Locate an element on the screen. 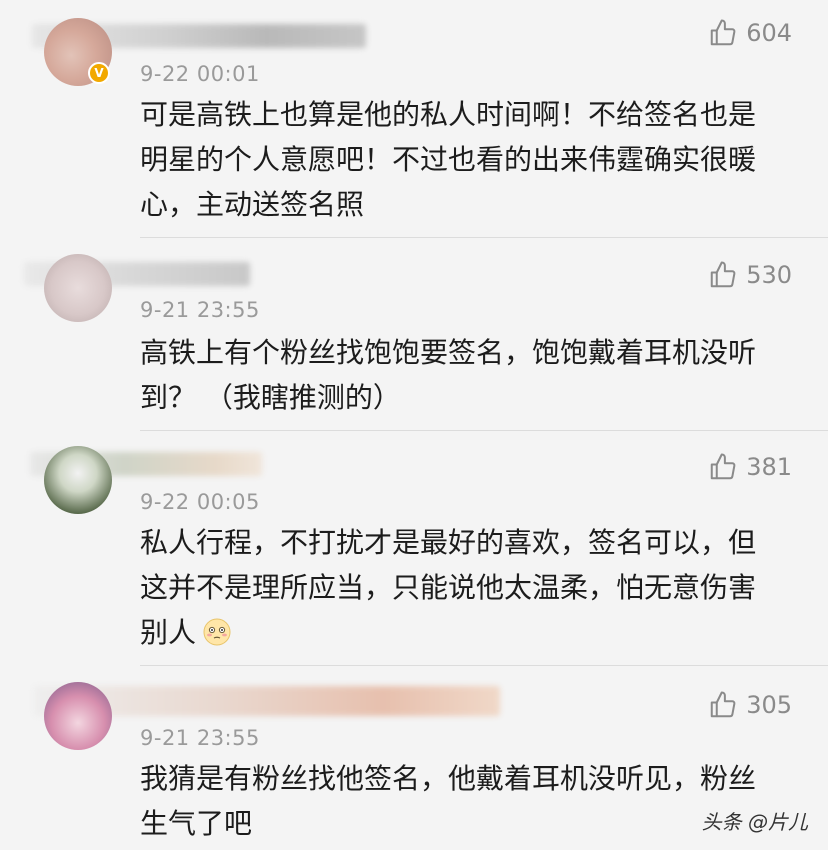  like-button: 305 is located at coordinates (750, 705).